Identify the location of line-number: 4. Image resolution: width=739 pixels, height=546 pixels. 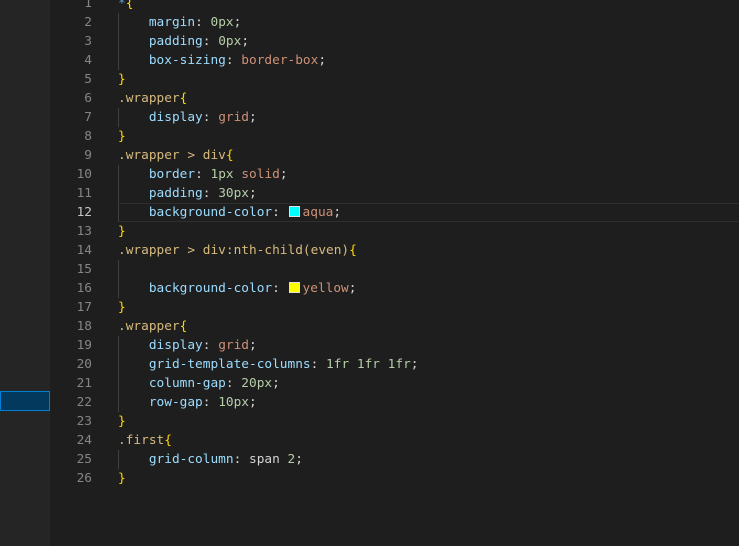
(88, 60).